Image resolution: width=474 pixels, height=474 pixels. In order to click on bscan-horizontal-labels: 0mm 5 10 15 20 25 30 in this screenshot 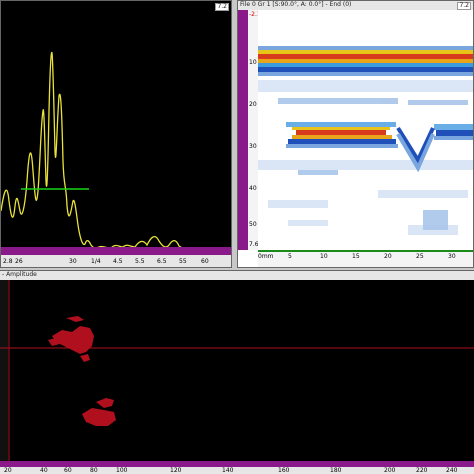, I will do `click(365, 259)`.